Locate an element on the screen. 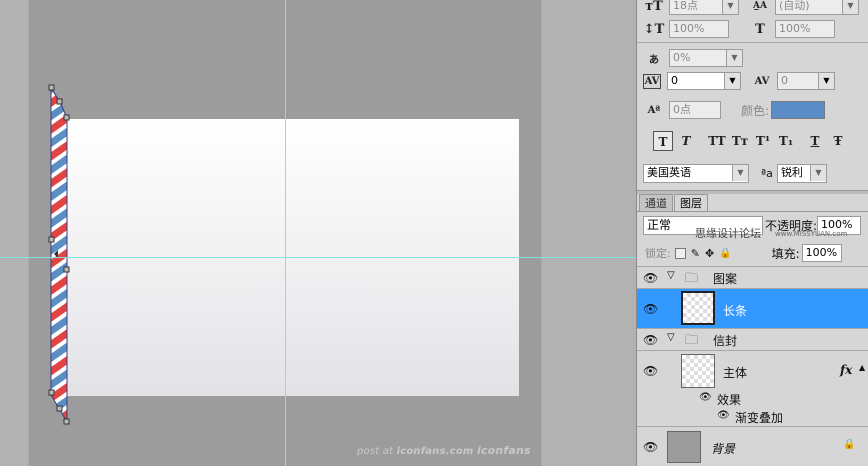 The height and width of the screenshot is (466, 868). superscript-button: T¹ is located at coordinates (763, 141).